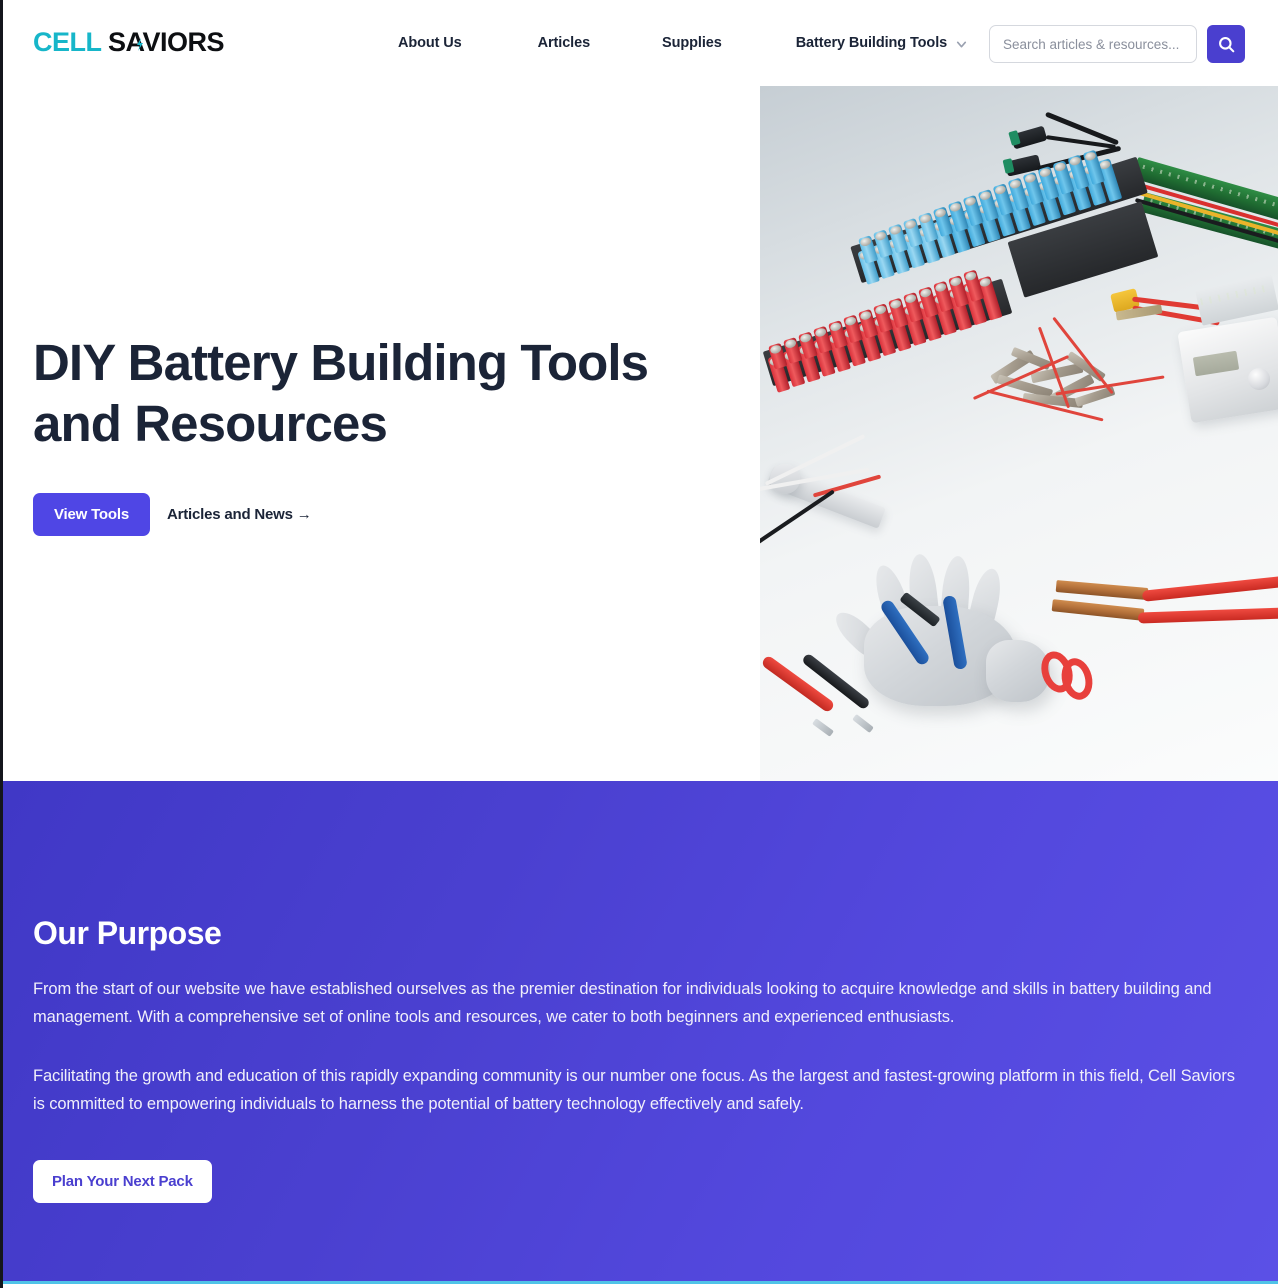 This screenshot has height=1288, width=1278. What do you see at coordinates (166, 42) in the screenshot?
I see `logo-text-saviors: SAVIORS` at bounding box center [166, 42].